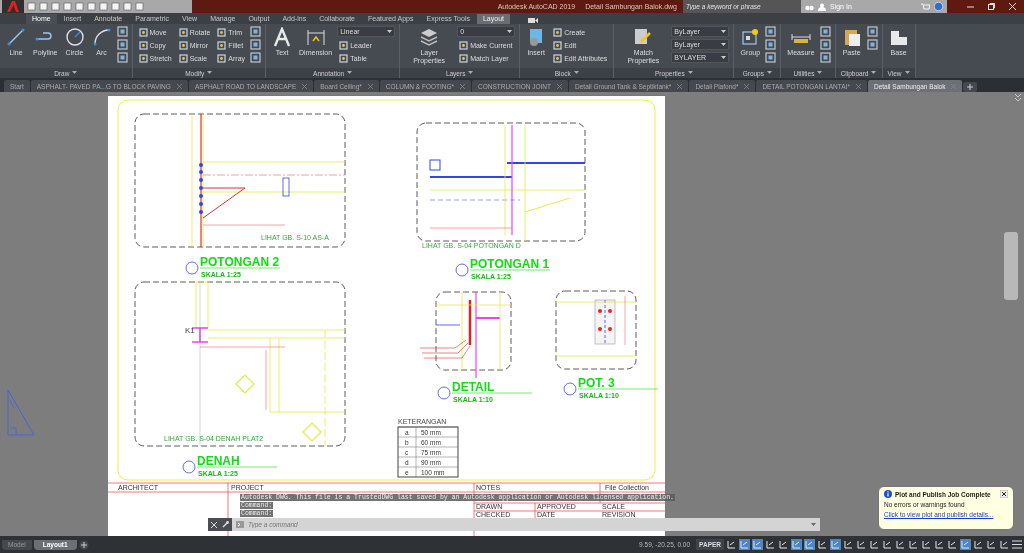 The height and width of the screenshot is (553, 1024). I want to click on app-logo-icon, so click(13, 6).